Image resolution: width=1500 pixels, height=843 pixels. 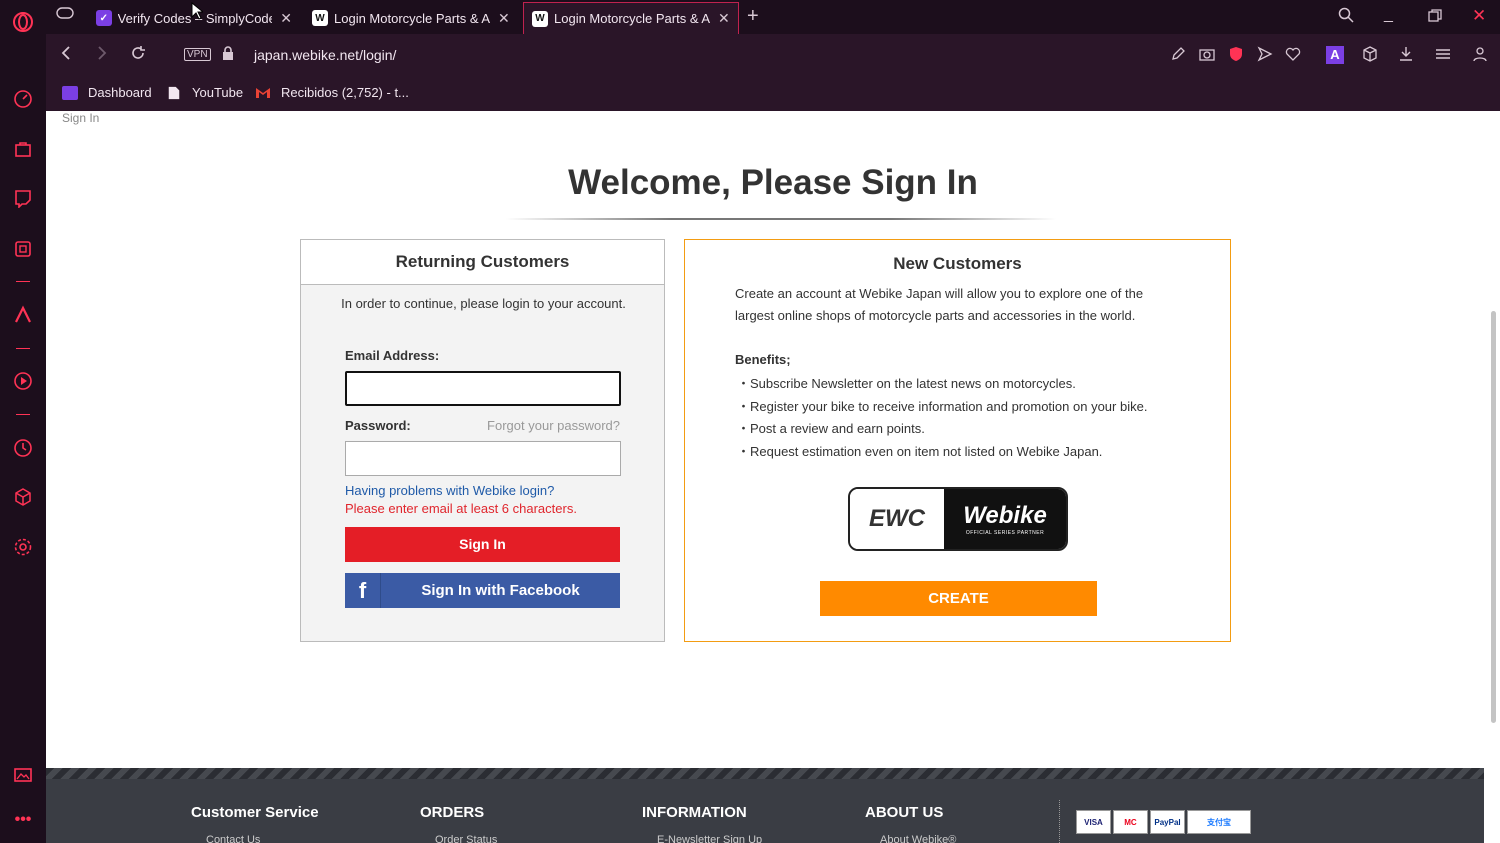 I want to click on create-account-button: CREATE, so click(x=958, y=598).